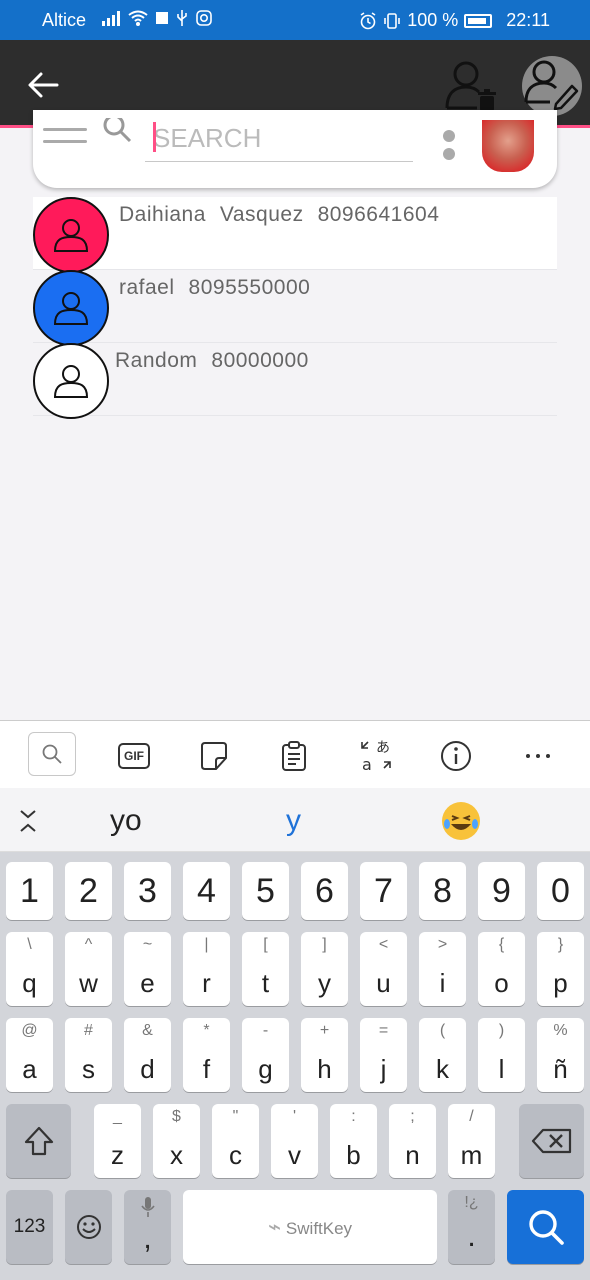 This screenshot has width=590, height=1280. What do you see at coordinates (508, 146) in the screenshot?
I see `profile-avatar` at bounding box center [508, 146].